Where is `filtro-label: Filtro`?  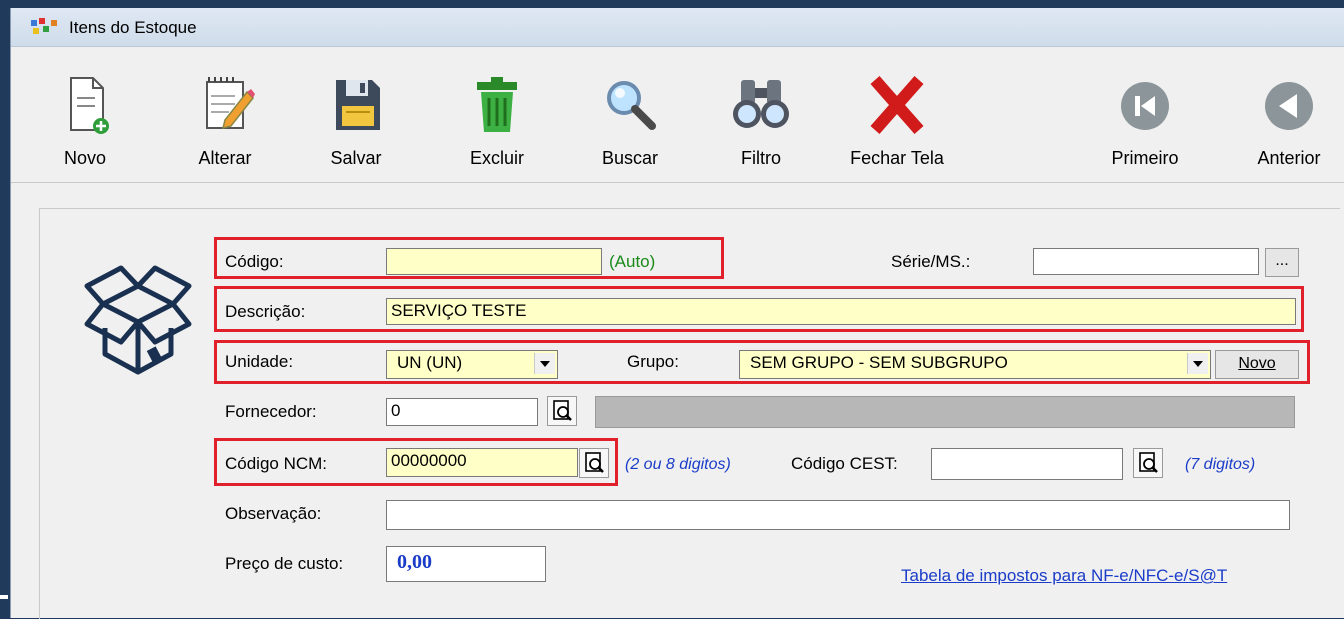
filtro-label: Filtro is located at coordinates (761, 158).